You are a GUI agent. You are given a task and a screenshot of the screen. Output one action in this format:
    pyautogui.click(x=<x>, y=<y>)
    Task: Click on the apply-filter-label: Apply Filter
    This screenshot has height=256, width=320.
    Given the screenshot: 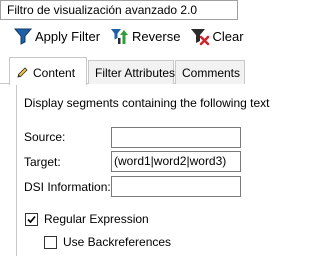 What is the action you would take?
    pyautogui.click(x=68, y=36)
    